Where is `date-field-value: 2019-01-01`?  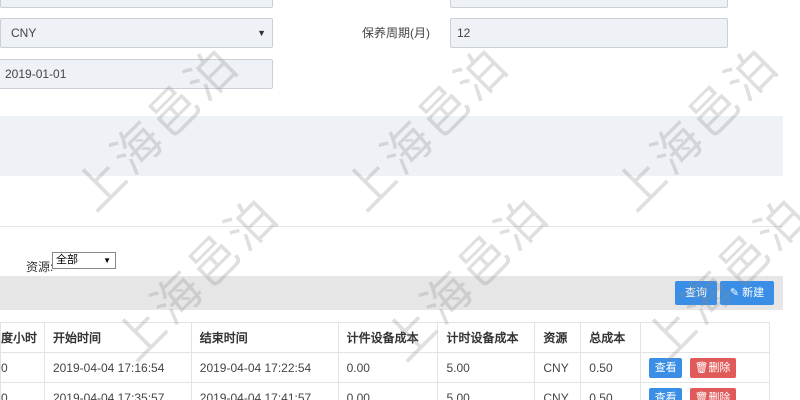 date-field-value: 2019-01-01 is located at coordinates (36, 74).